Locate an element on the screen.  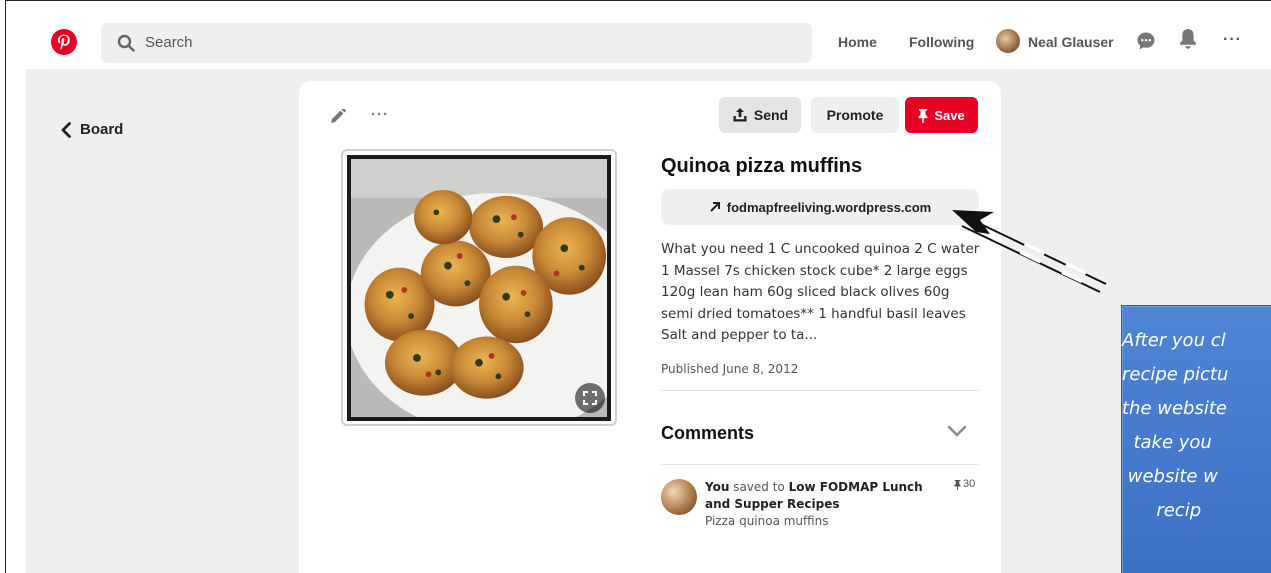
save-label: Save is located at coordinates (949, 115).